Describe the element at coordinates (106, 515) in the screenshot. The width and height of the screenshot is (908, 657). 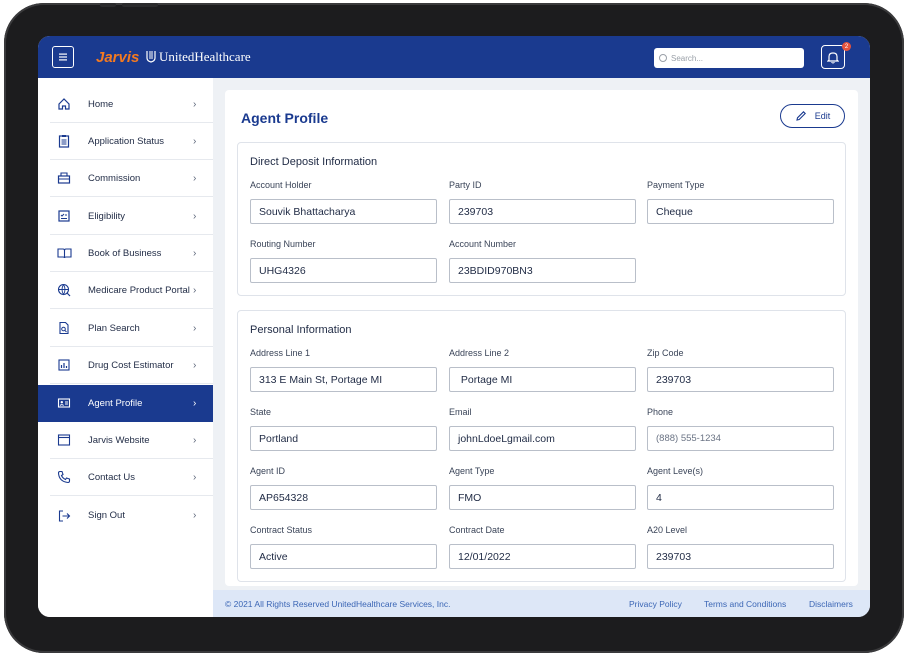
I see `sidebar-item-label: Sign Out` at that location.